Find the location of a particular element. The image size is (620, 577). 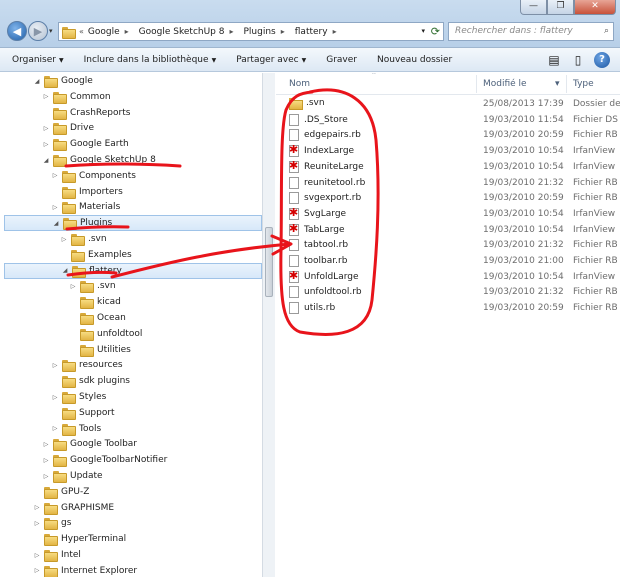

file-row: SvgLarge 19/03/2010 10:54 IrfanView is located at coordinates (448, 214).